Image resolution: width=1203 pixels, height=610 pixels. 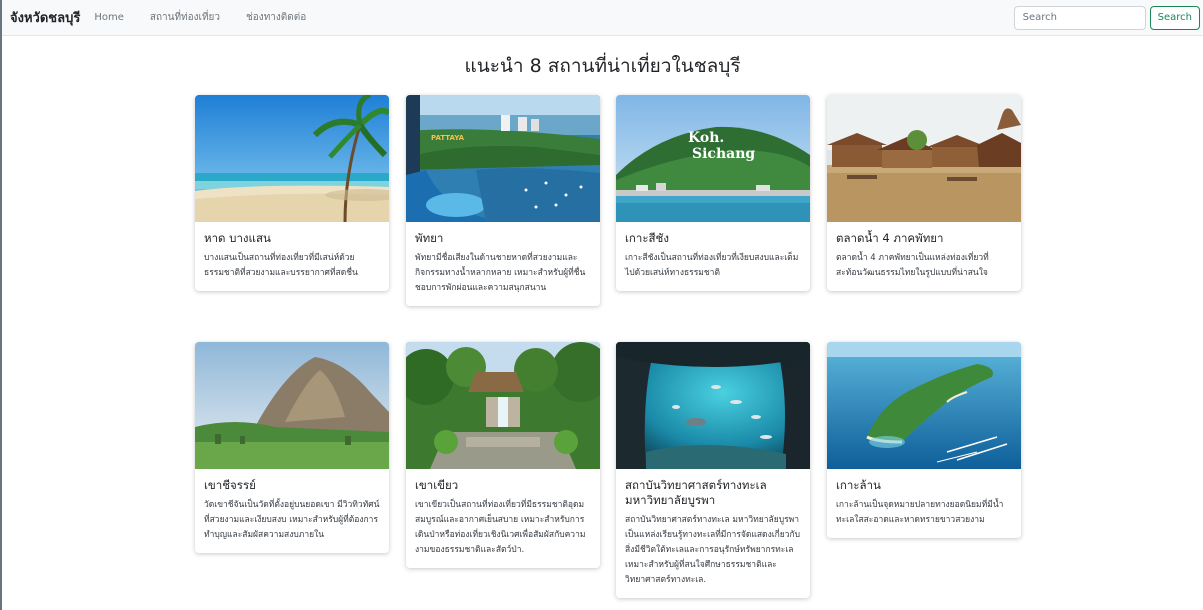 I want to click on svg-text: PATTAYA, so click(x=448, y=138).